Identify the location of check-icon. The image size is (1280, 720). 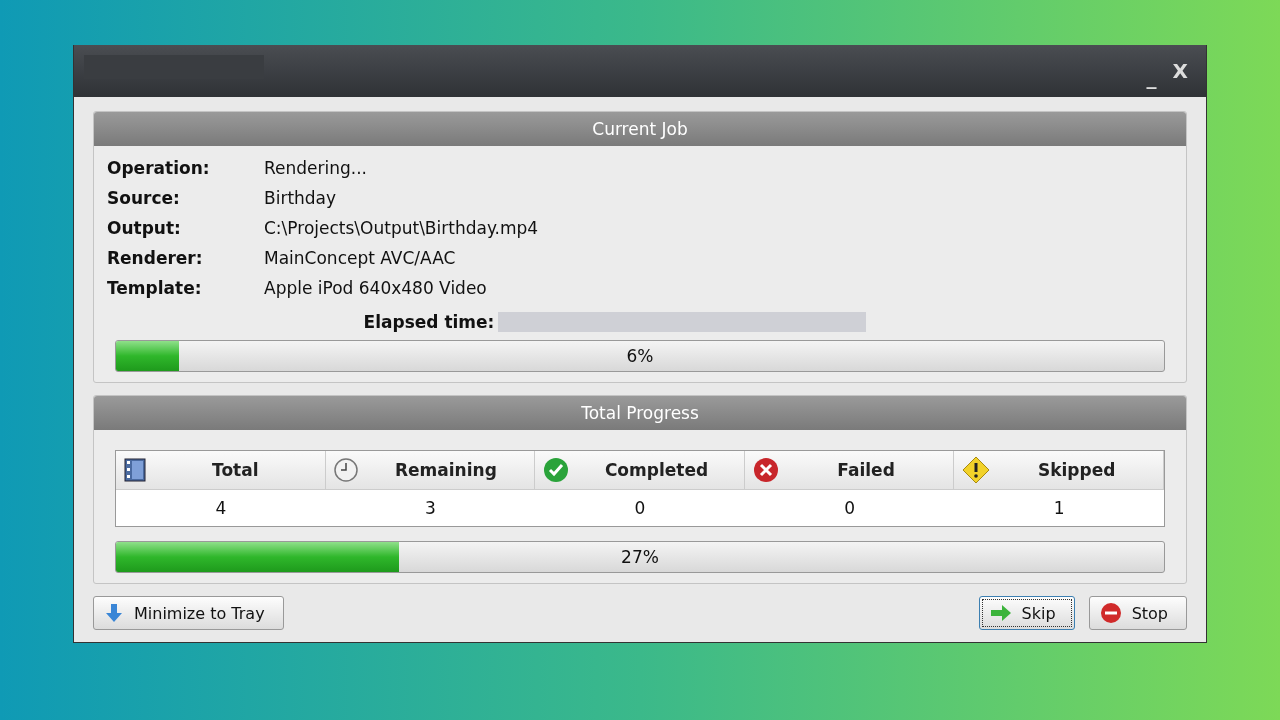
(556, 470).